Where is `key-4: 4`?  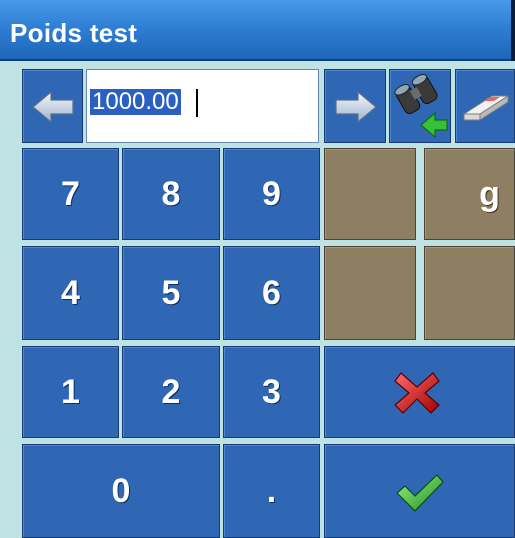
key-4: 4 is located at coordinates (70, 293).